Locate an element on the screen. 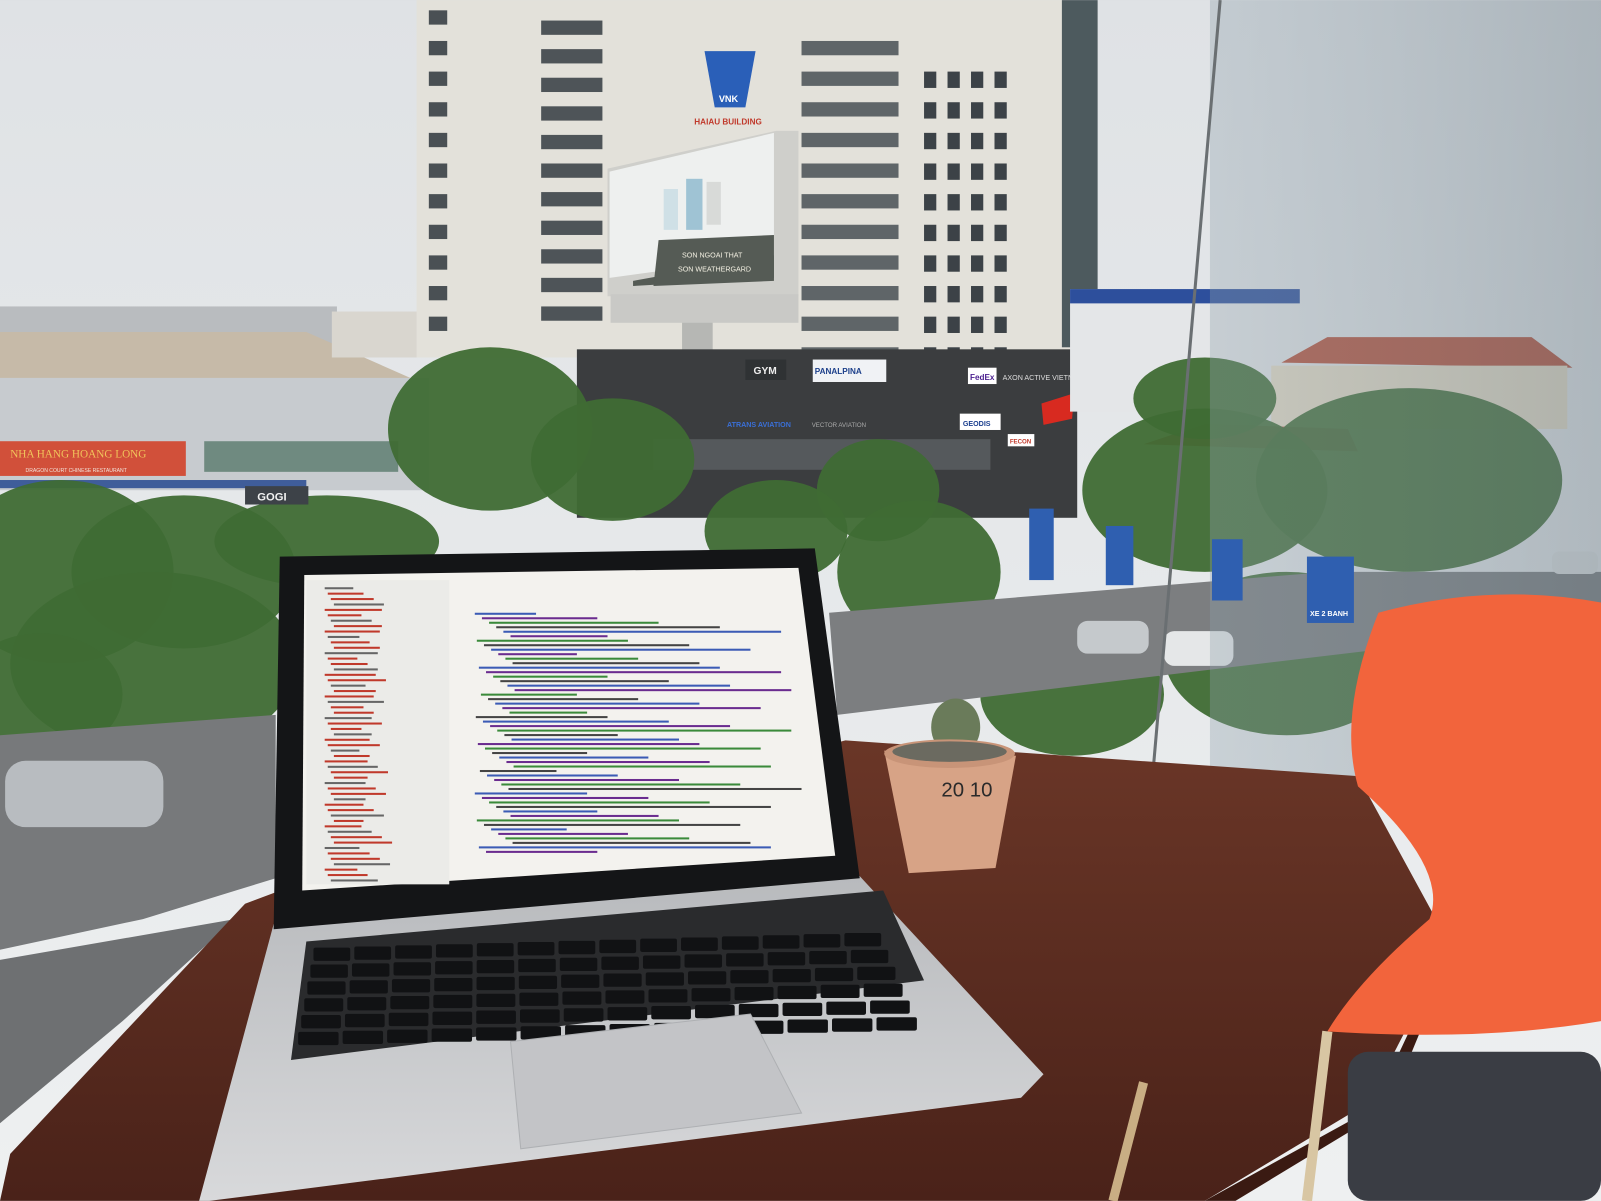 Image resolution: width=1601 pixels, height=1201 pixels. sign-fedex: FedEx is located at coordinates (982, 377).